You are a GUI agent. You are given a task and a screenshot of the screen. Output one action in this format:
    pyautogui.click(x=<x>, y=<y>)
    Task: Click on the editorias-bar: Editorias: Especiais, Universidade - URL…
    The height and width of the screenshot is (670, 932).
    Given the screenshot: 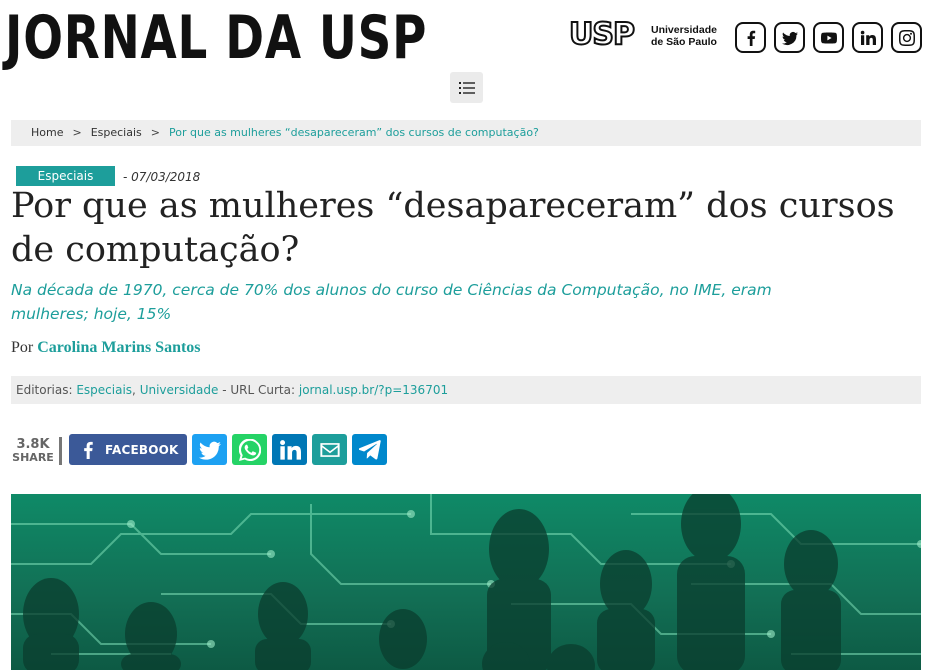 What is the action you would take?
    pyautogui.click(x=466, y=390)
    